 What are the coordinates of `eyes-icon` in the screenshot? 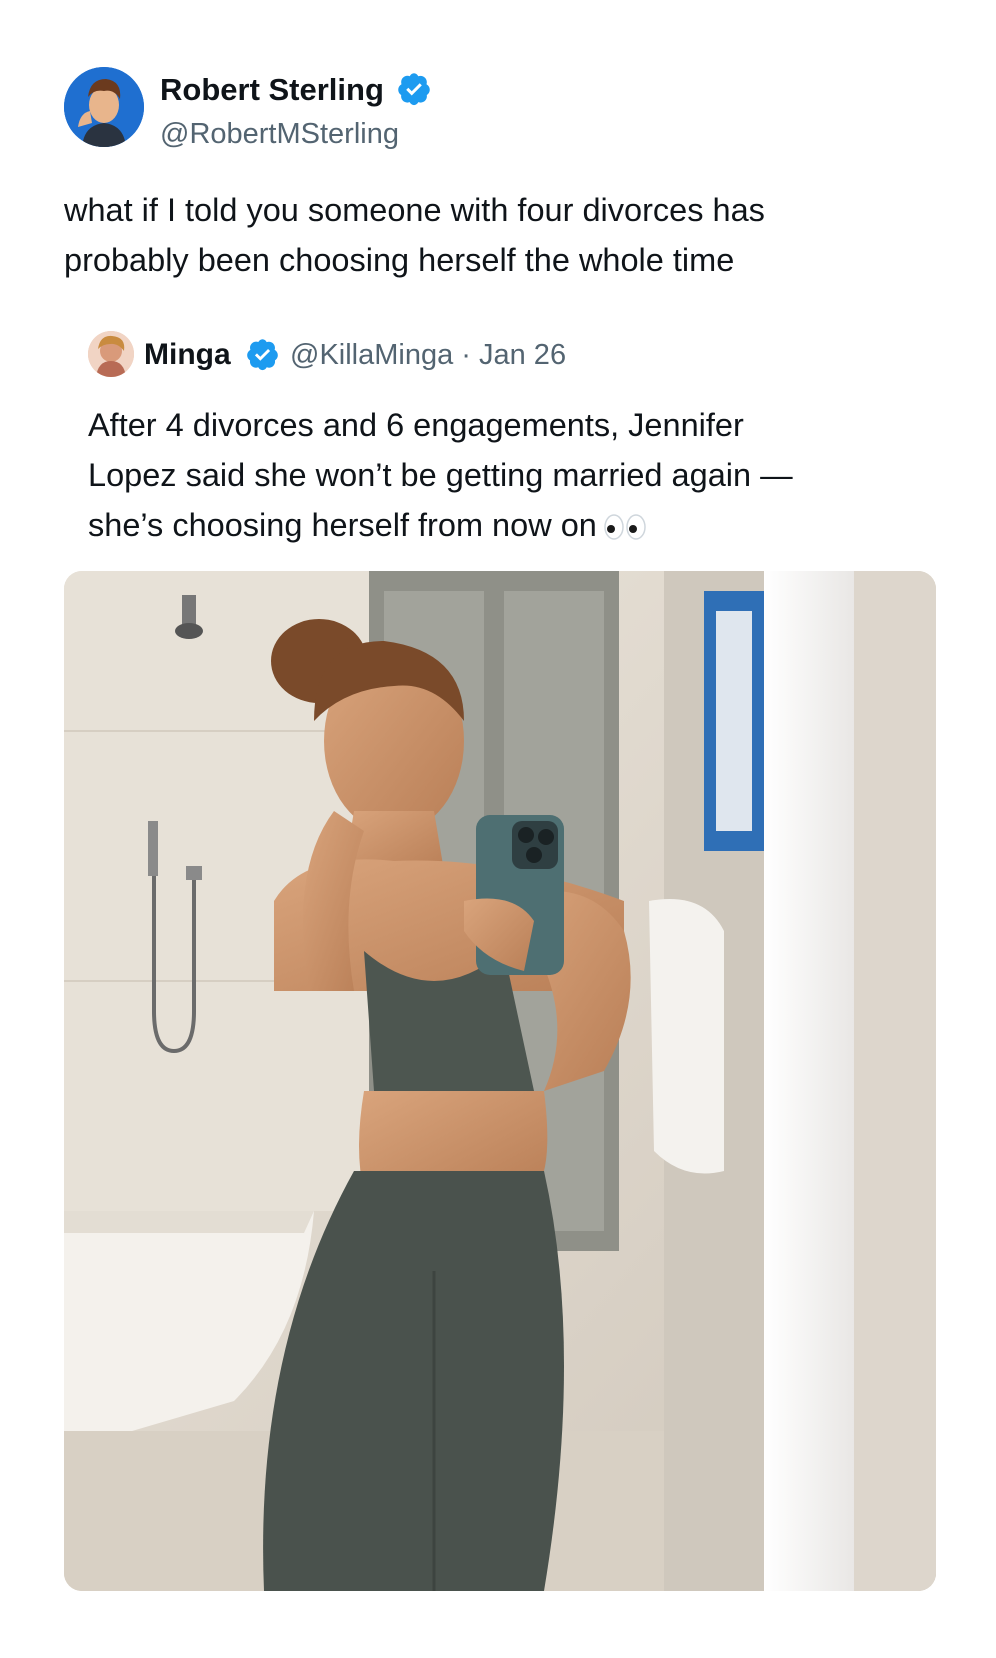 It's located at (625, 527).